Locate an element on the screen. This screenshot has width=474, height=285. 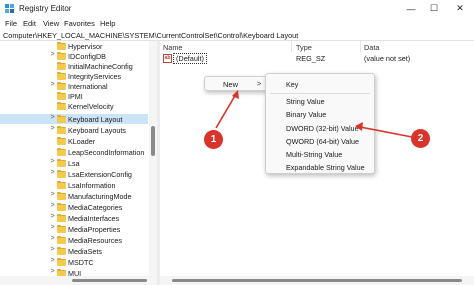
tree-item: InitialMachineConfig is located at coordinates (74, 66).